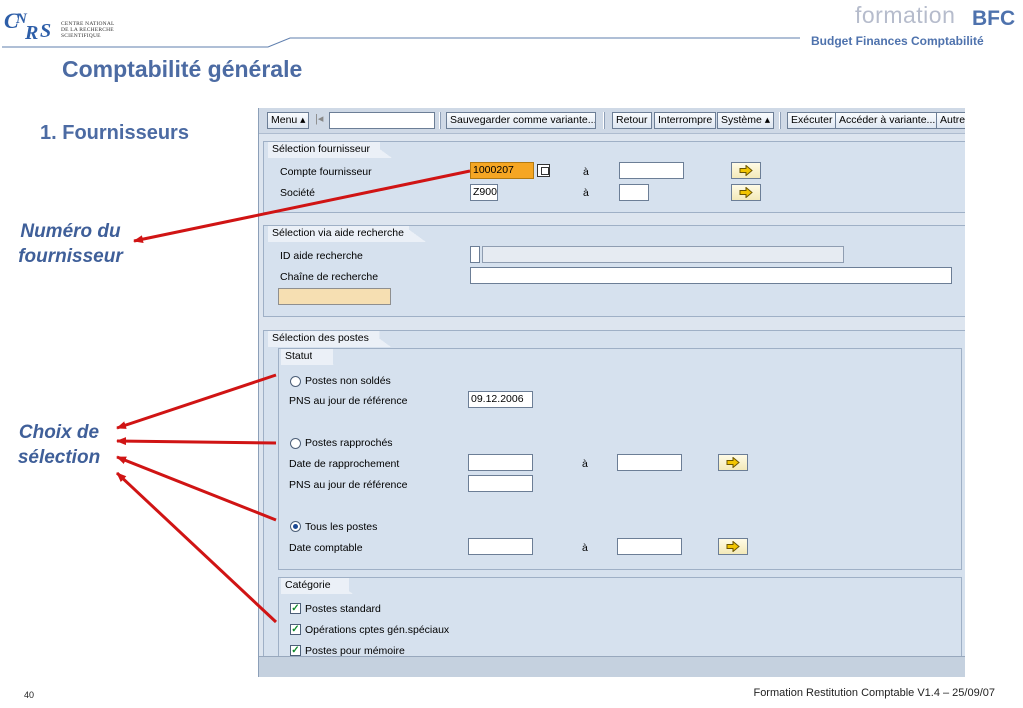 This screenshot has width=1023, height=708. What do you see at coordinates (351, 234) in the screenshot?
I see `search-help-title: Sélection via aide recherche` at bounding box center [351, 234].